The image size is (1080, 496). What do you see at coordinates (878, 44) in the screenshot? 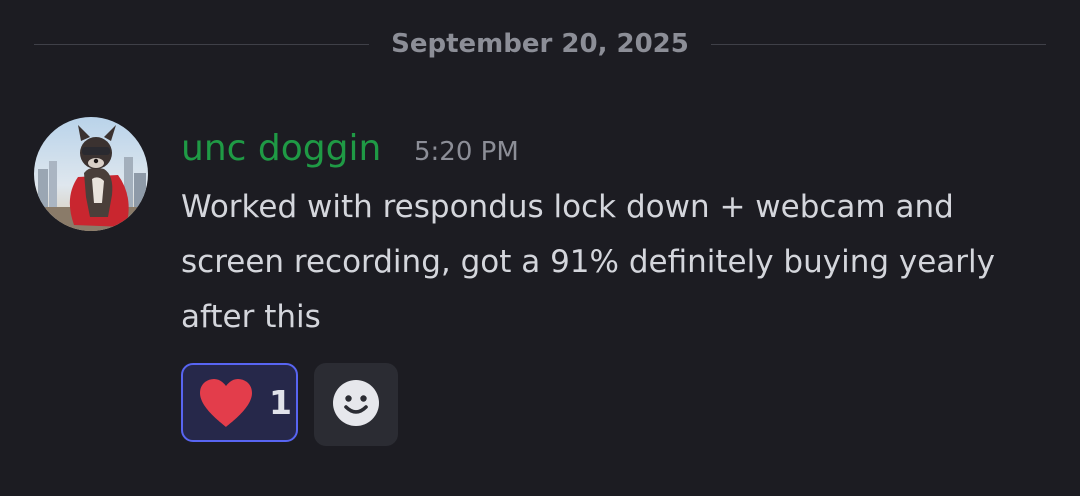
I see `divider-line-right` at bounding box center [878, 44].